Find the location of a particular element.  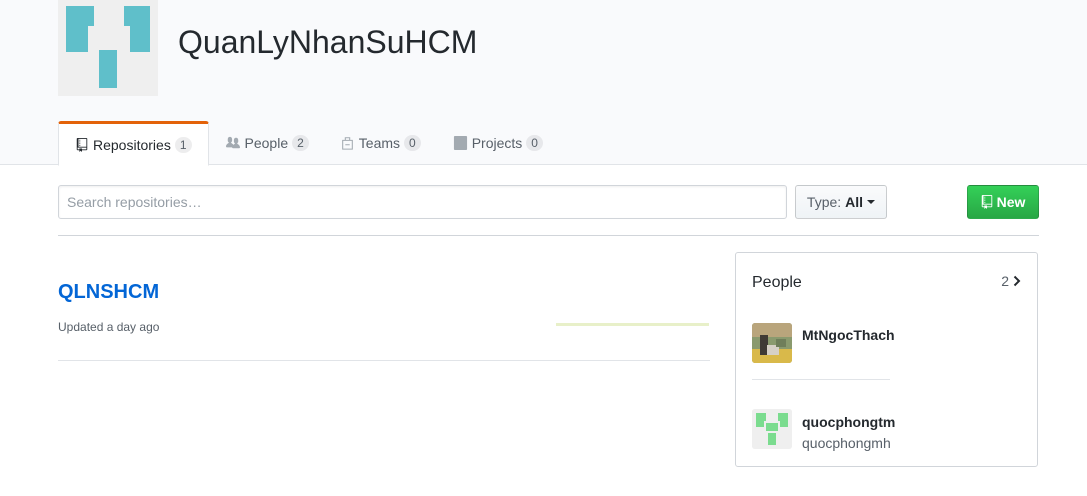

type-filter-button: Type: All is located at coordinates (841, 202).